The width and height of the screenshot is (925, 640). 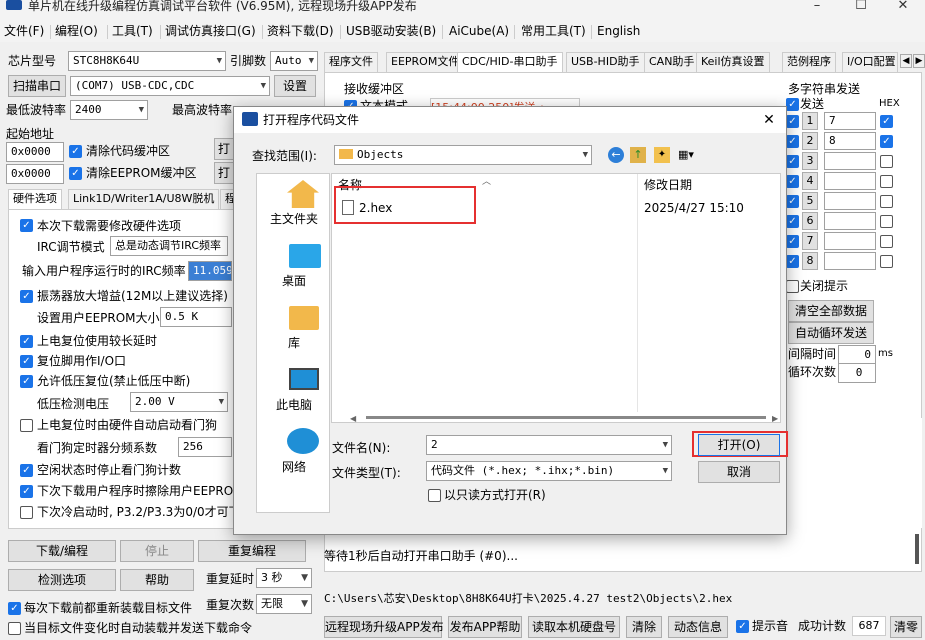 I want to click on eeprom-addr-input: 0x0000, so click(x=35, y=174).